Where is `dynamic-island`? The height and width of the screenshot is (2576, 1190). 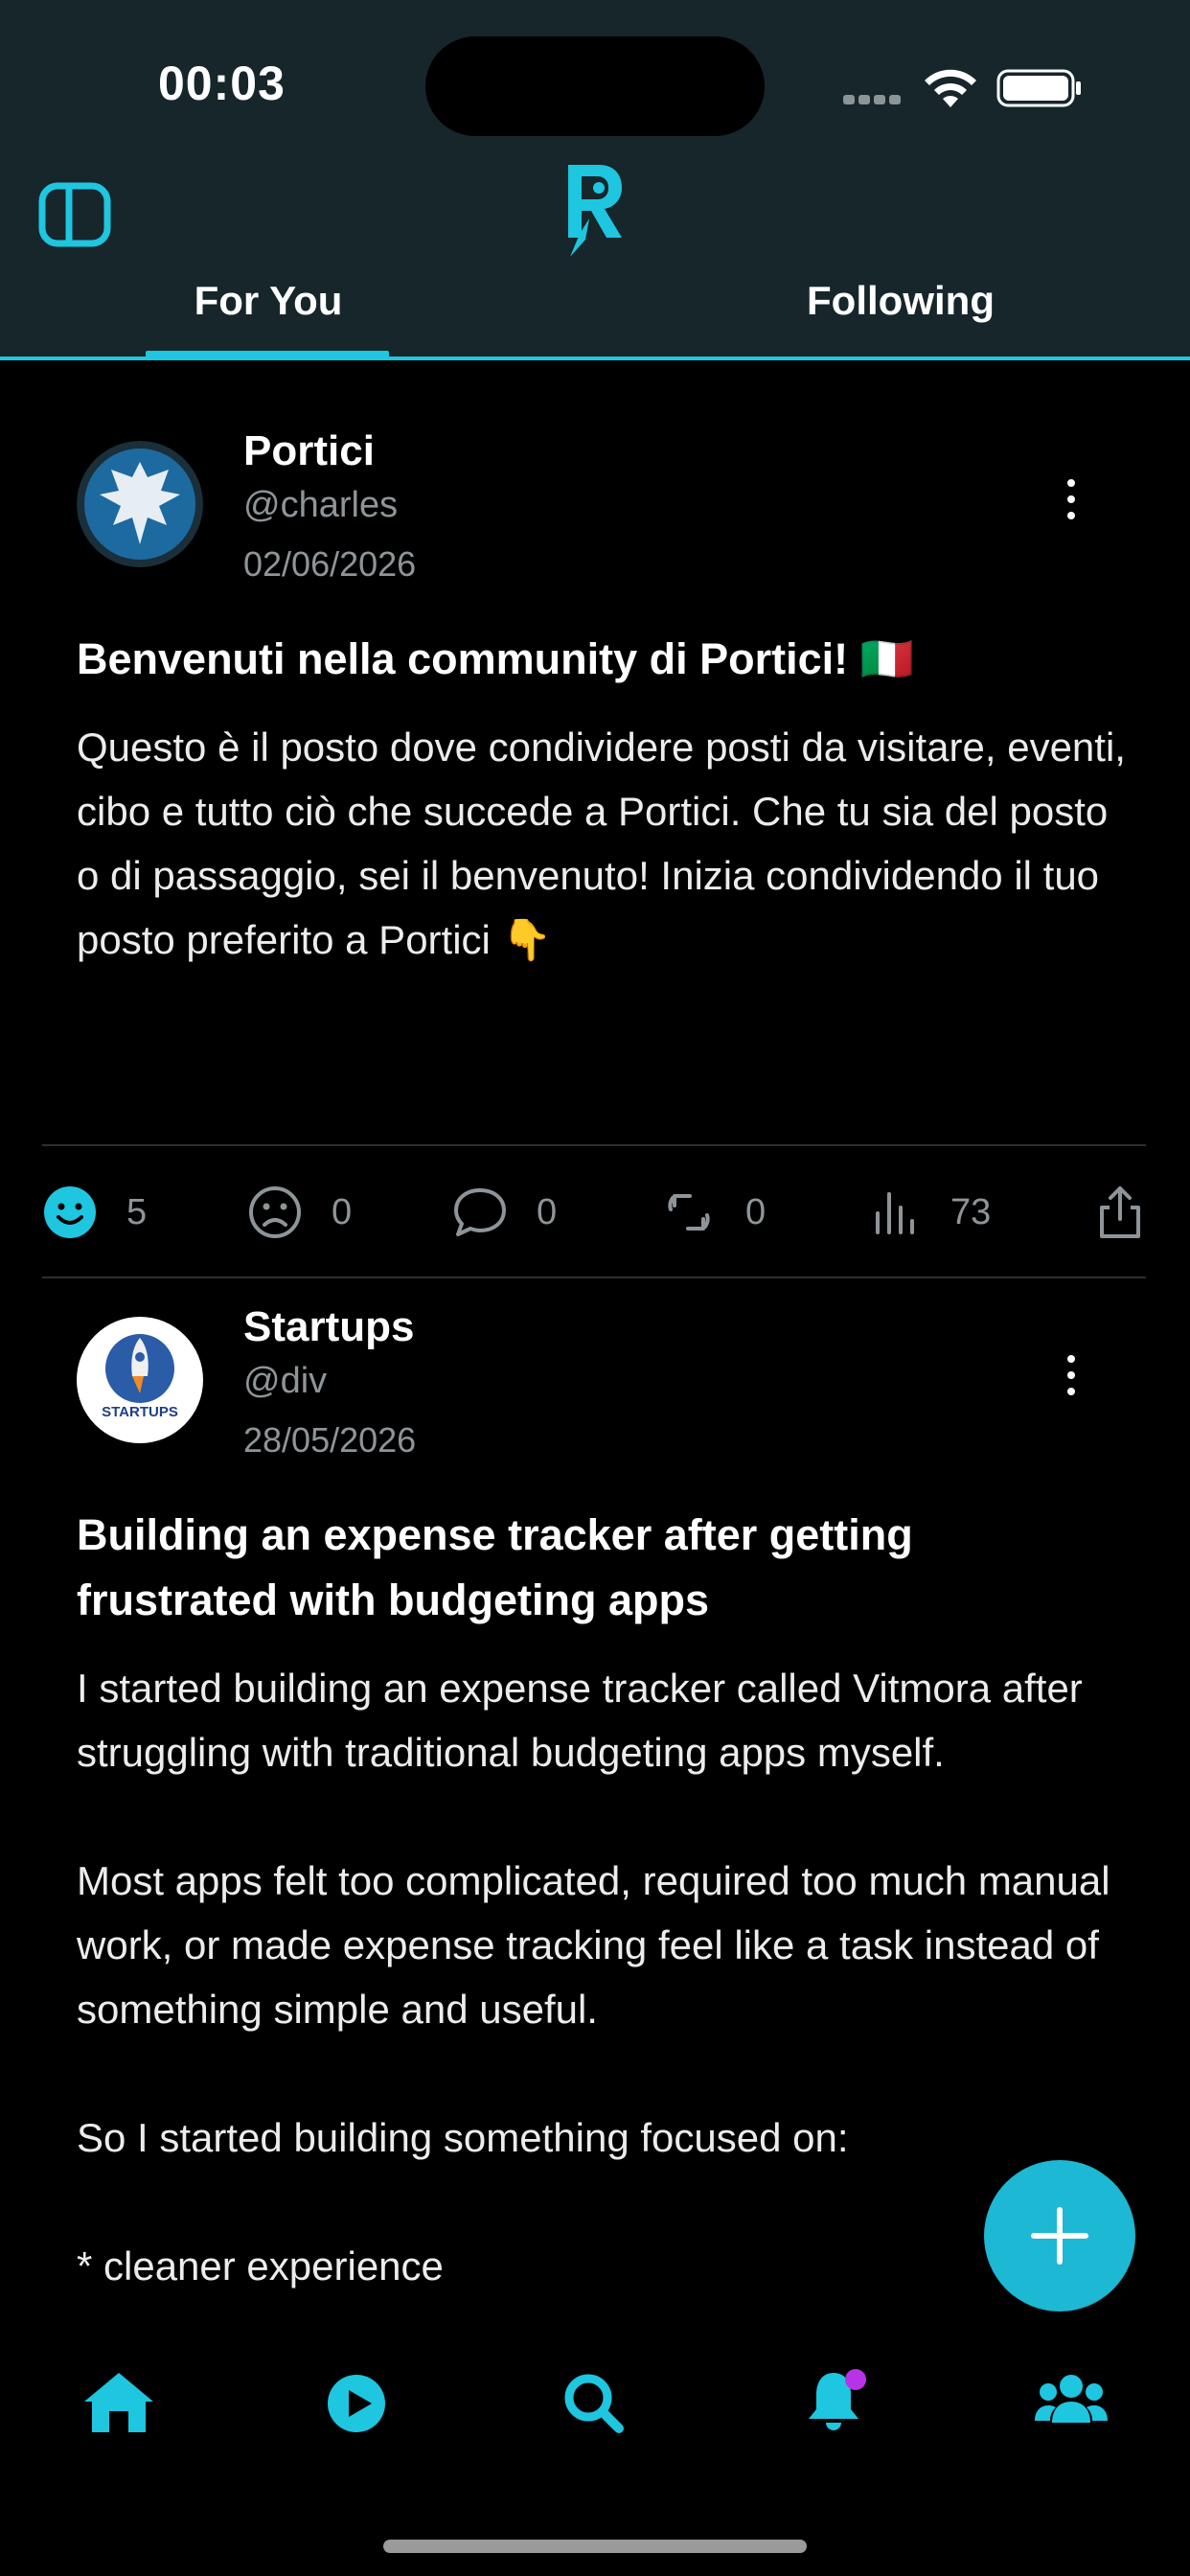
dynamic-island is located at coordinates (595, 86).